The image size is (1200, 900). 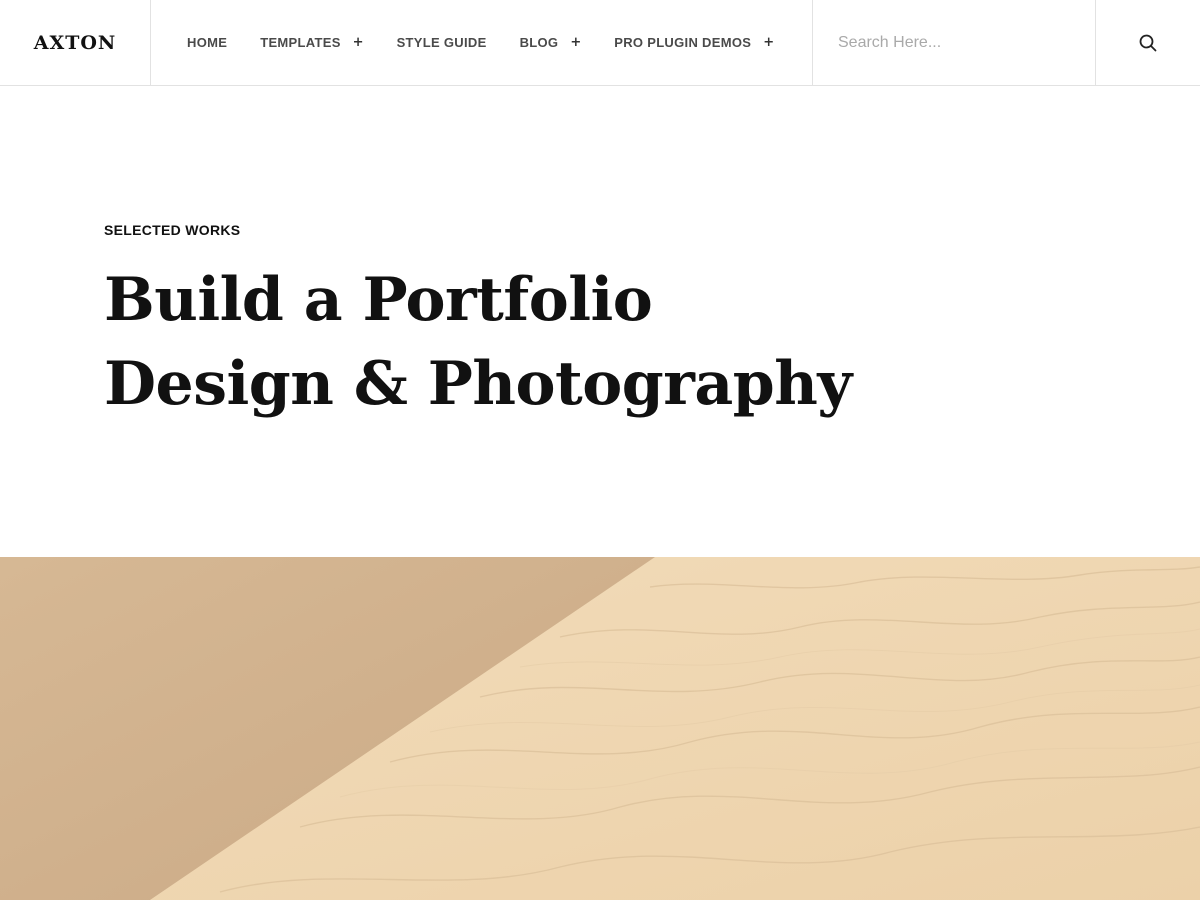 I want to click on nav-item-label: STYLE GUIDE, so click(x=441, y=42).